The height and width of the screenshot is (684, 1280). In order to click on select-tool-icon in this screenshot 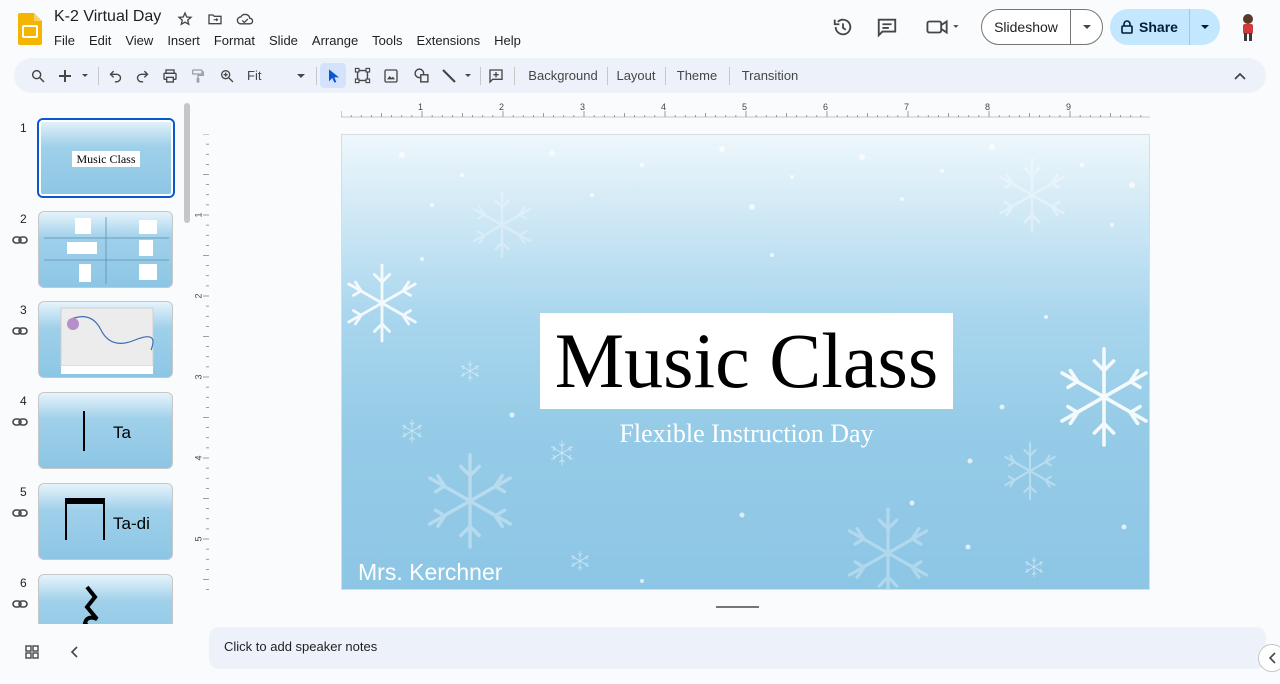, I will do `click(333, 75)`.